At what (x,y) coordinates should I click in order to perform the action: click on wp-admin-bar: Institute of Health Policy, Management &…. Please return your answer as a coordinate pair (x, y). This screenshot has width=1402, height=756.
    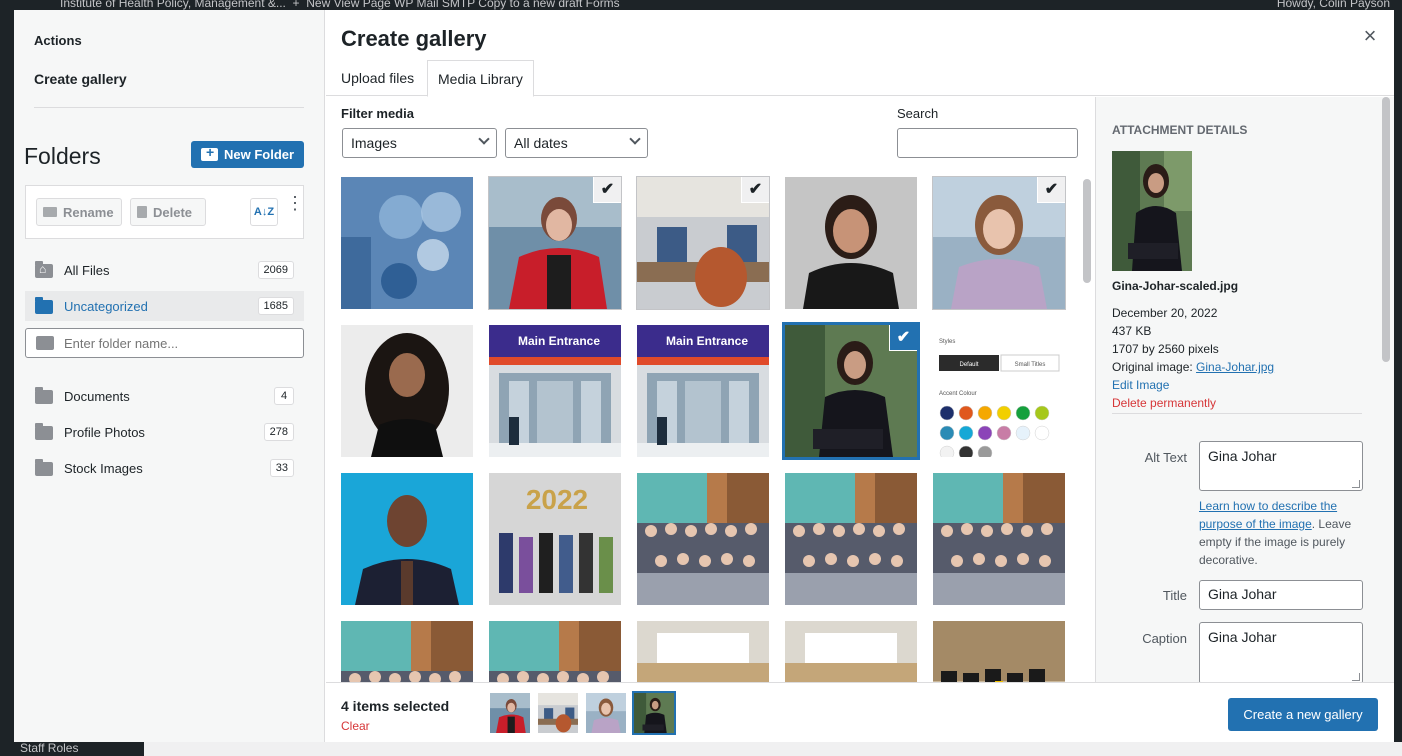
    Looking at the image, I should click on (701, 5).